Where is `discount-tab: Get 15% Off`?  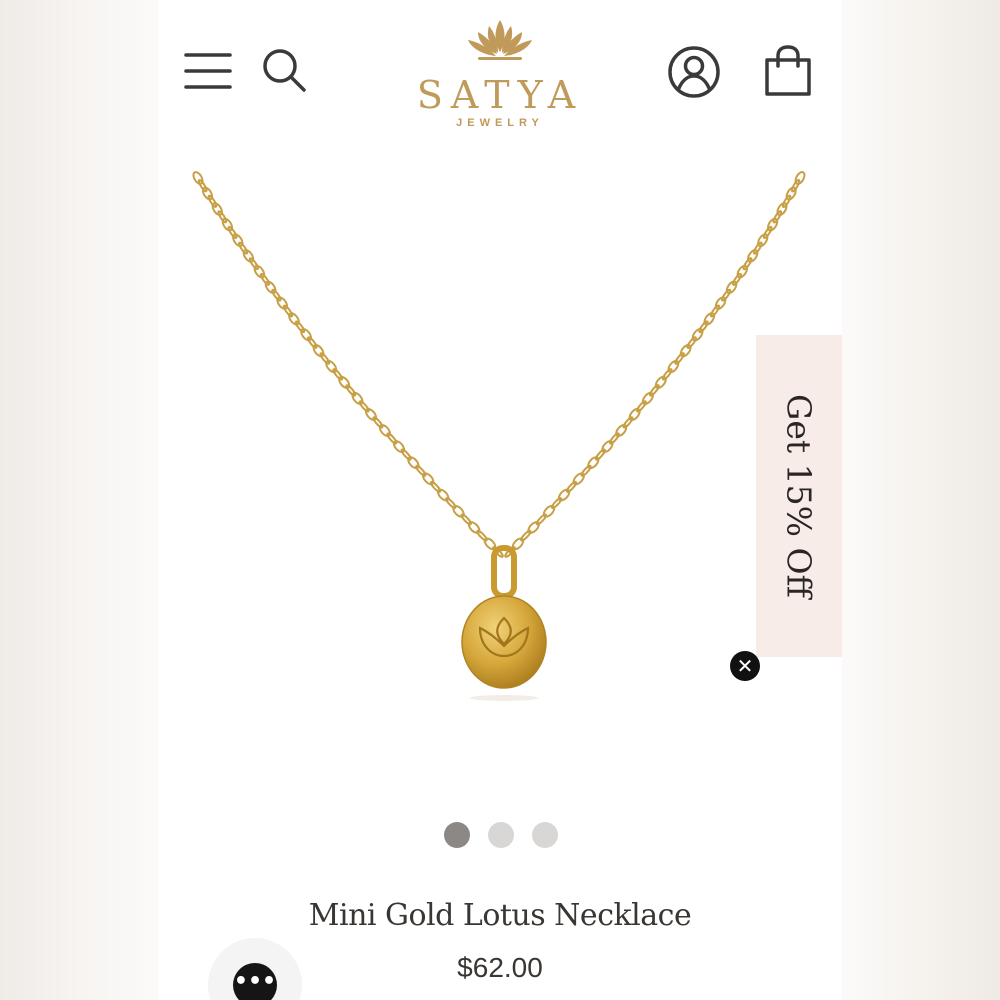
discount-tab: Get 15% Off is located at coordinates (799, 496).